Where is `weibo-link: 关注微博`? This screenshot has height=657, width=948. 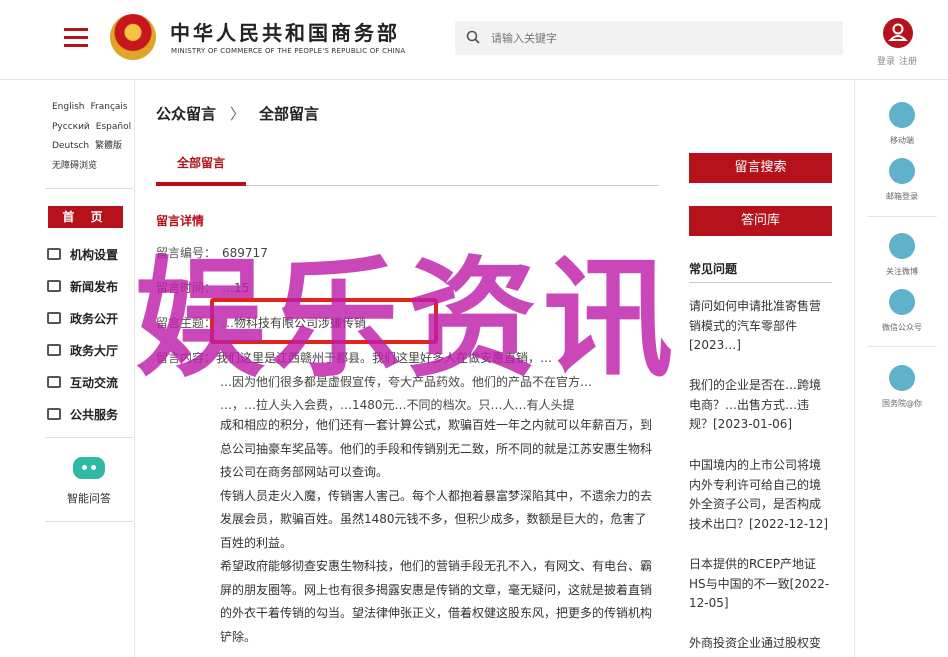 weibo-link: 关注微博 is located at coordinates (901, 255).